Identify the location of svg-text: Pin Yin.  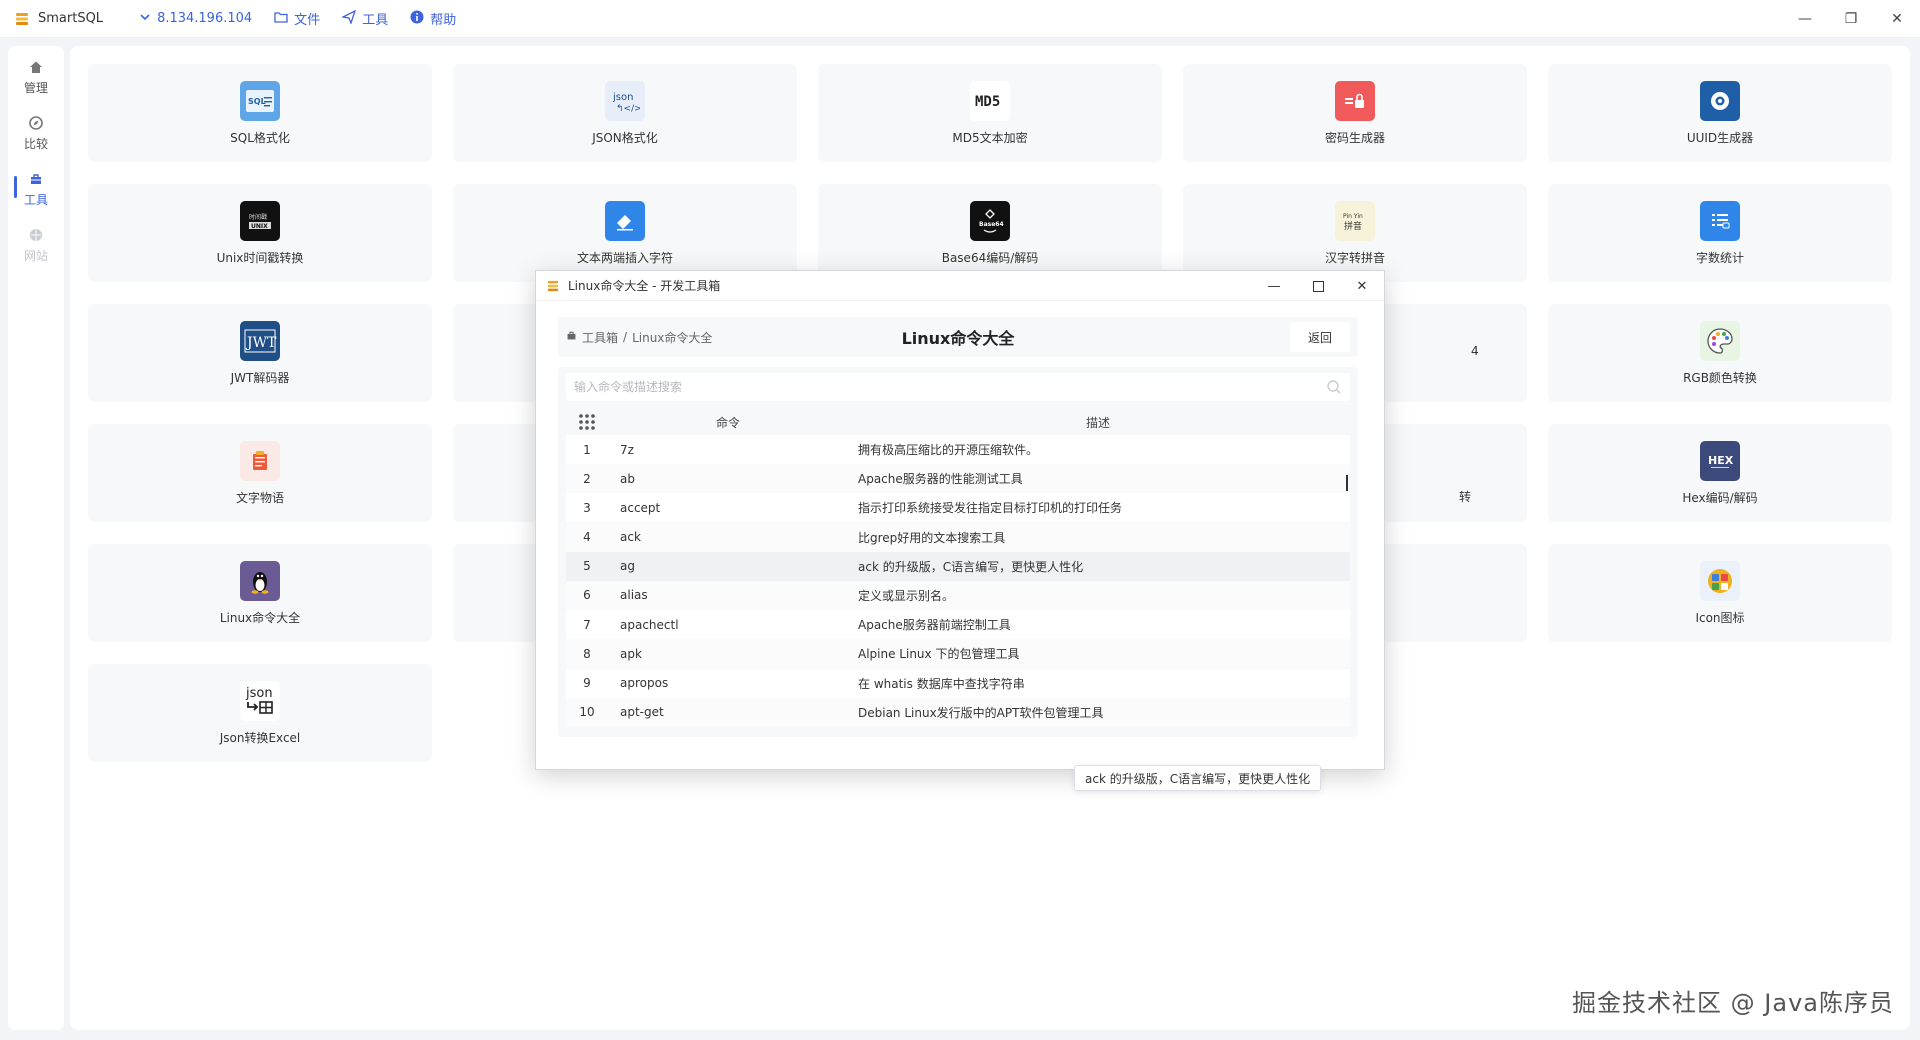
(1353, 216).